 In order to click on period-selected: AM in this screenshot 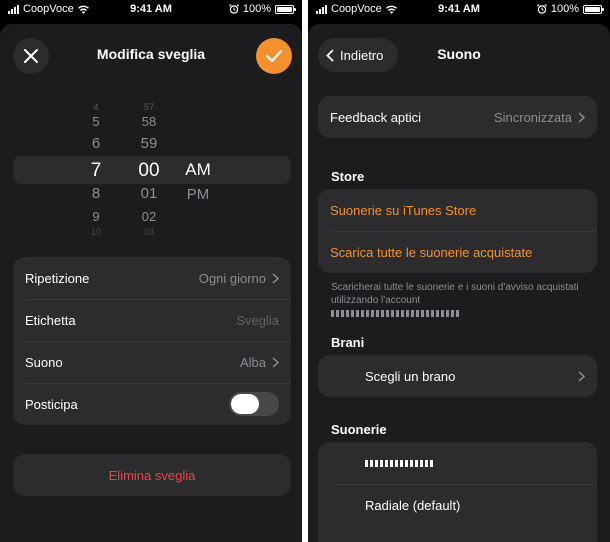, I will do `click(198, 169)`.